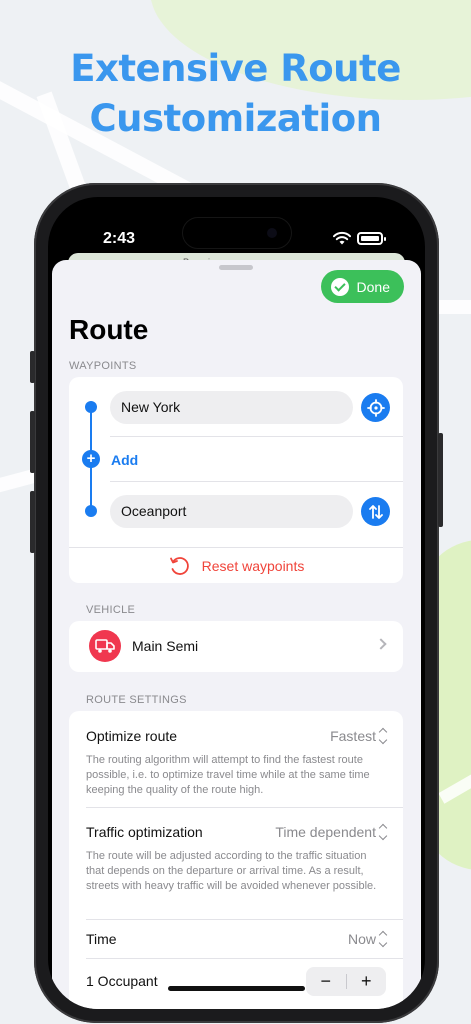 This screenshot has width=471, height=1024. Describe the element at coordinates (231, 407) in the screenshot. I see `start-waypoint-field: New York` at that location.